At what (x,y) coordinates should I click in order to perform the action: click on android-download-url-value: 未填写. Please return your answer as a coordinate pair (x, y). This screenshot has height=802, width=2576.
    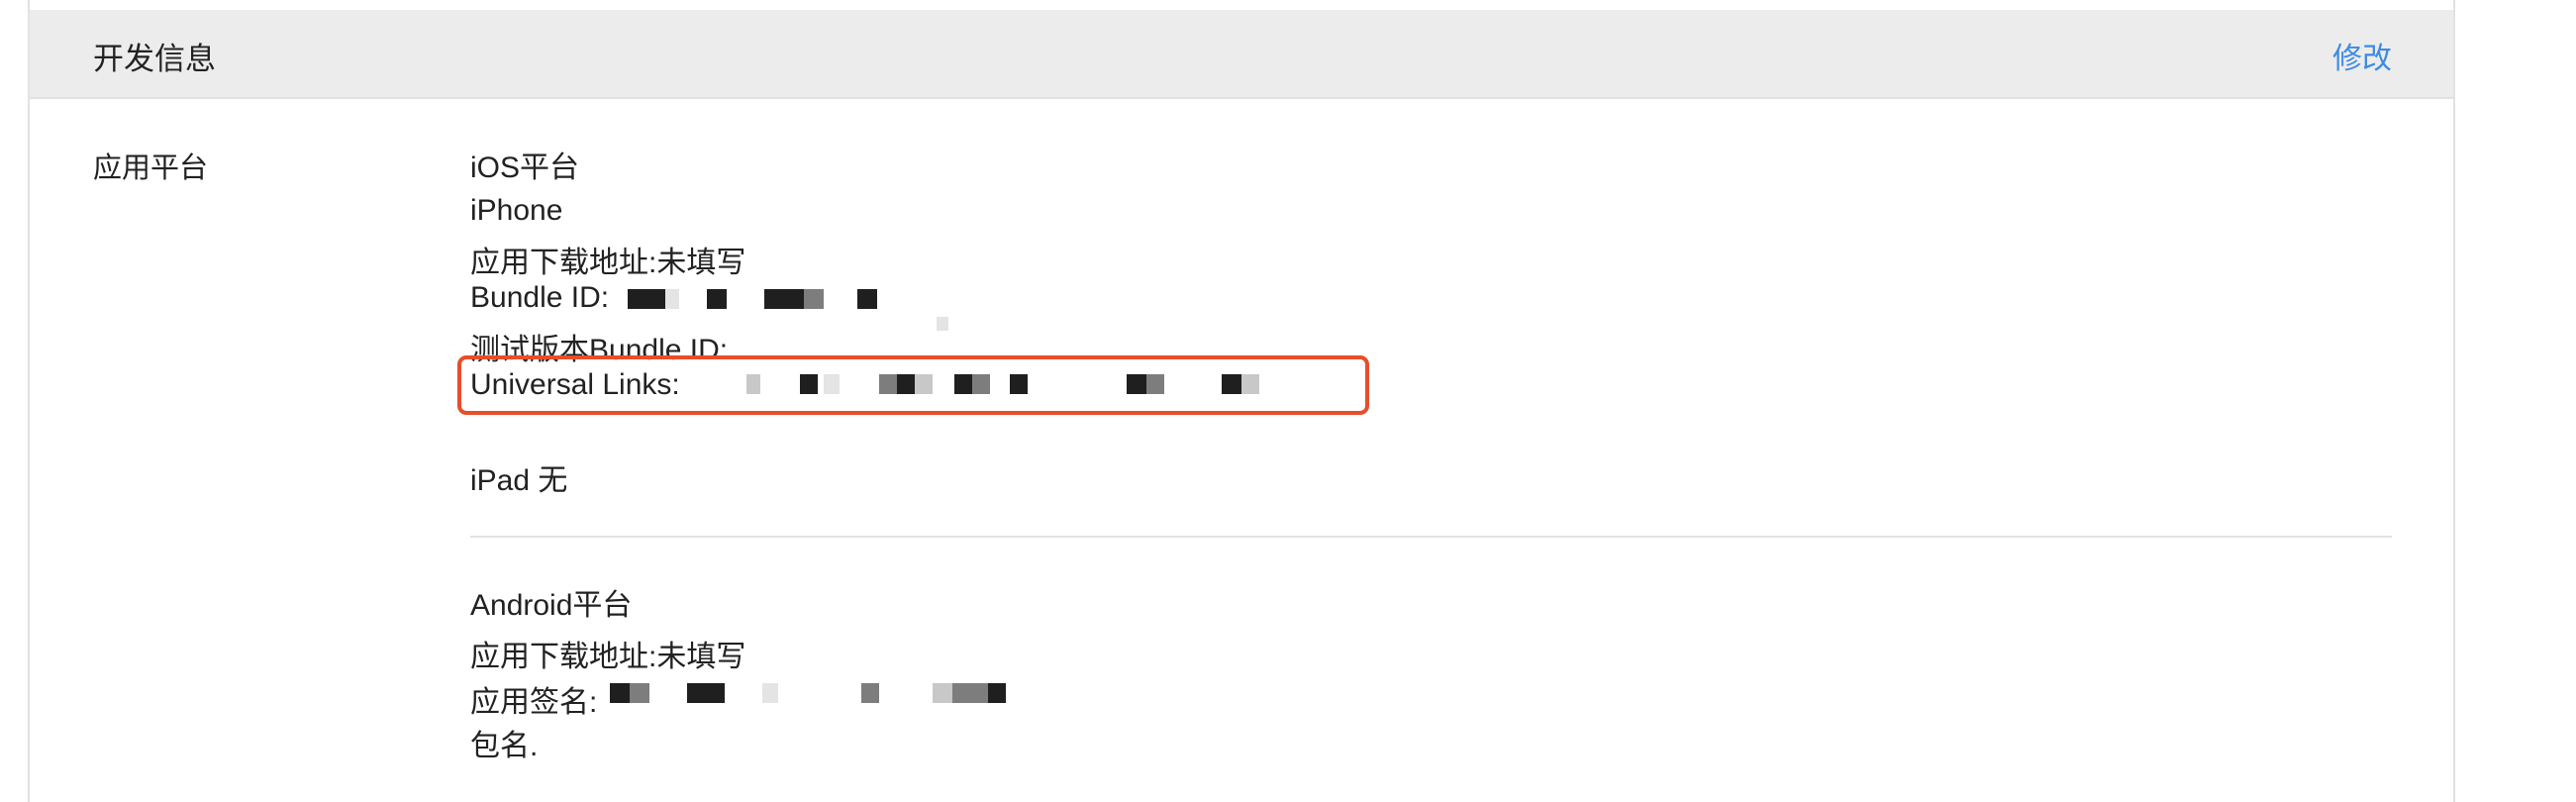
    Looking at the image, I should click on (701, 657).